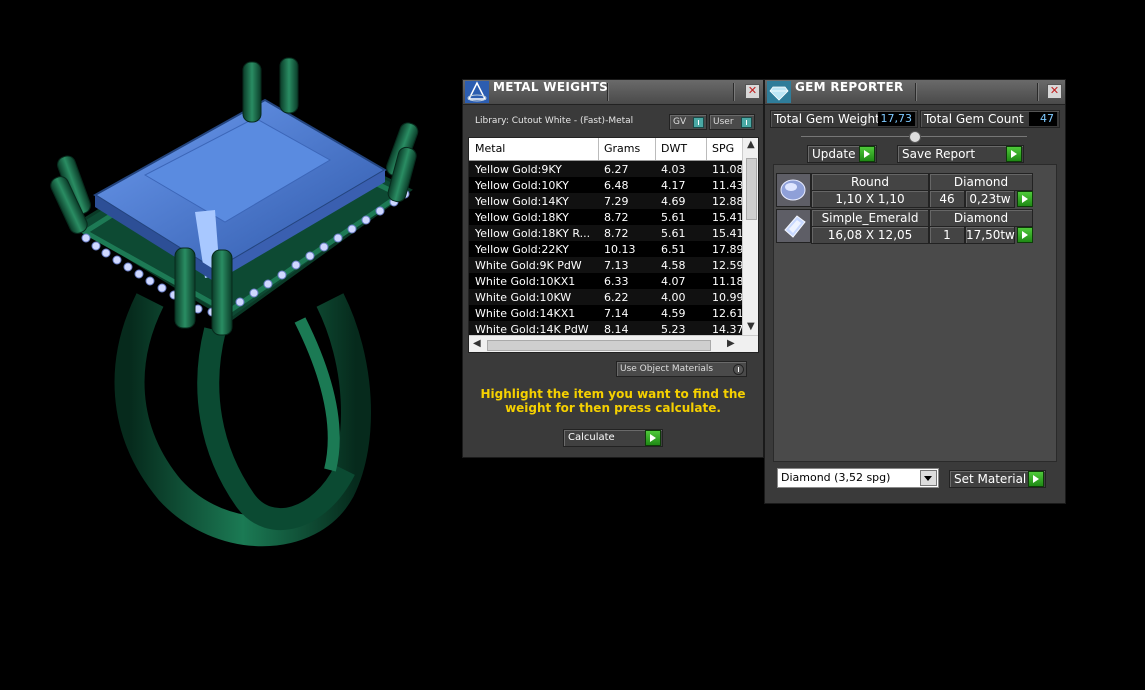 This screenshot has width=1145, height=690. I want to click on total-gem-count-value: 47, so click(1043, 119).